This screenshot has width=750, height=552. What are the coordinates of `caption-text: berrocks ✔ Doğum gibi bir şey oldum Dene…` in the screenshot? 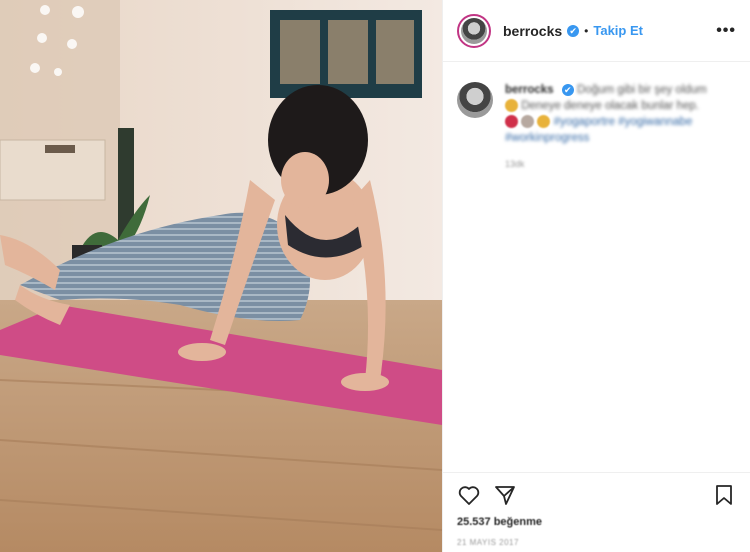 It's located at (615, 127).